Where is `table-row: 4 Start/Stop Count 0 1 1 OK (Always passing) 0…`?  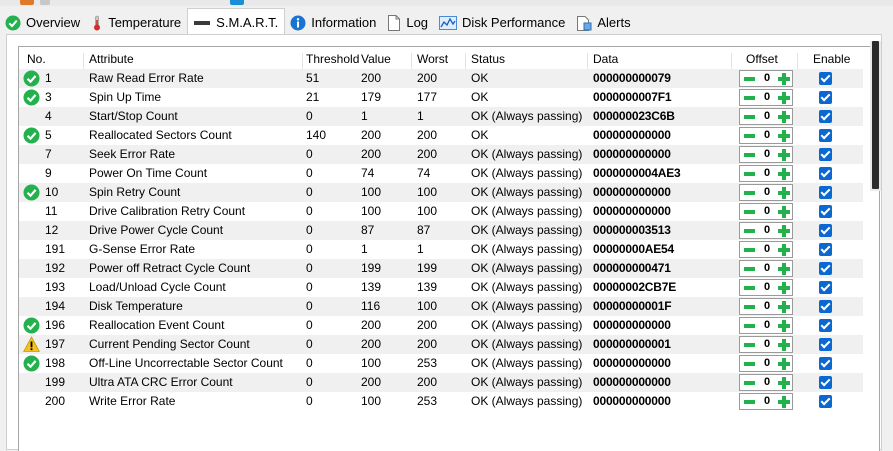 table-row: 4 Start/Stop Count 0 1 1 OK (Always passing) 0… is located at coordinates (441, 116).